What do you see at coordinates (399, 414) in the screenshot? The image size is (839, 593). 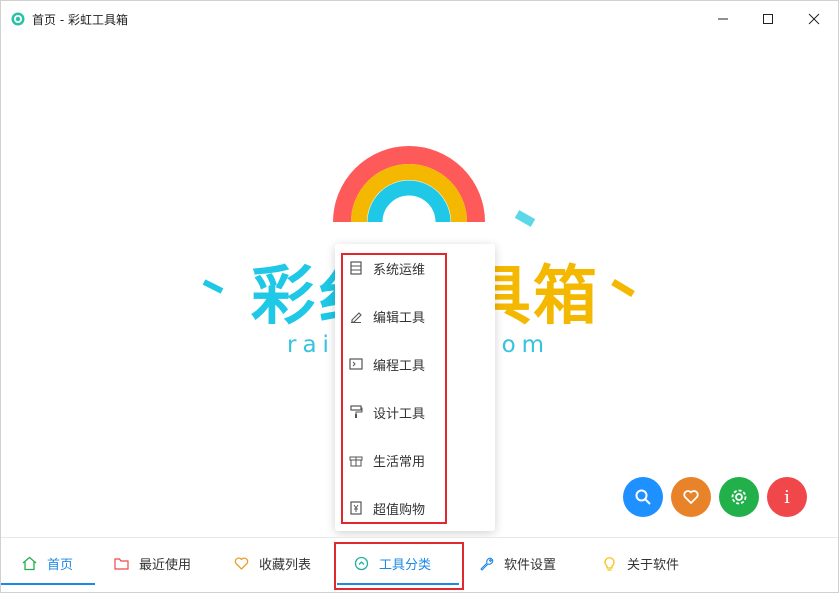 I see `menu-item-label: 设计工具` at bounding box center [399, 414].